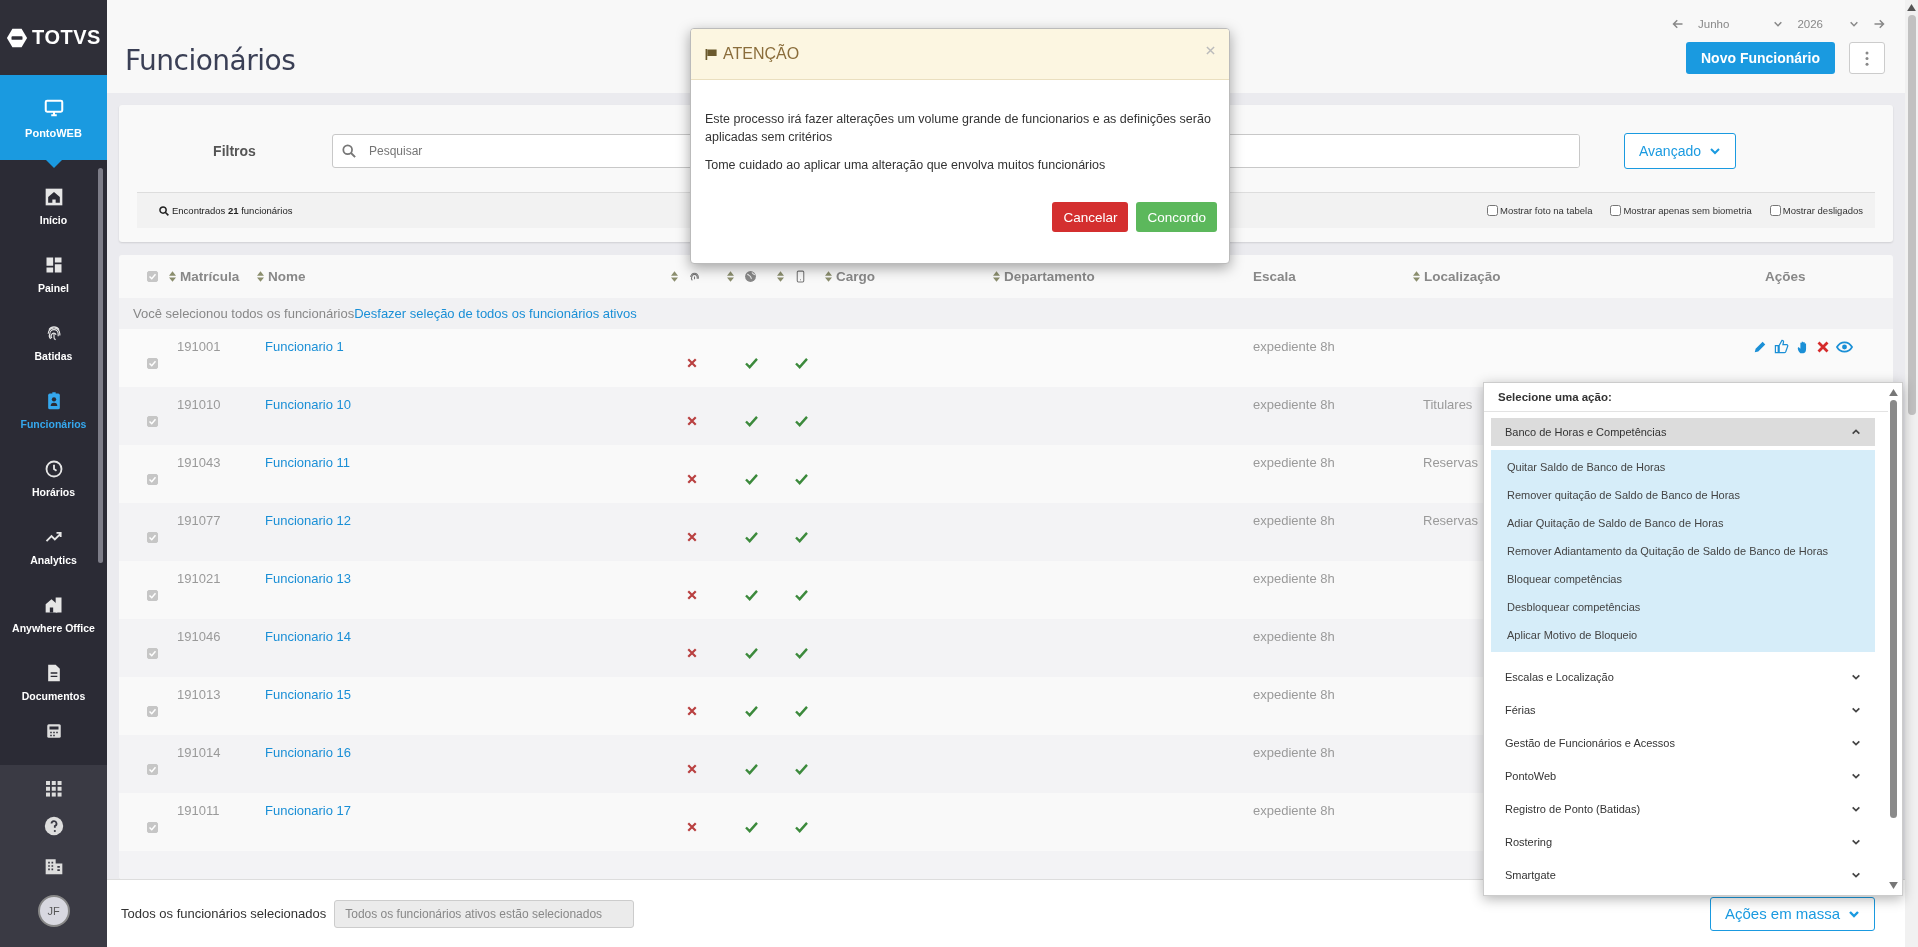  What do you see at coordinates (1687, 210) in the screenshot?
I see `option-label: Mostrar apenas sem biometria` at bounding box center [1687, 210].